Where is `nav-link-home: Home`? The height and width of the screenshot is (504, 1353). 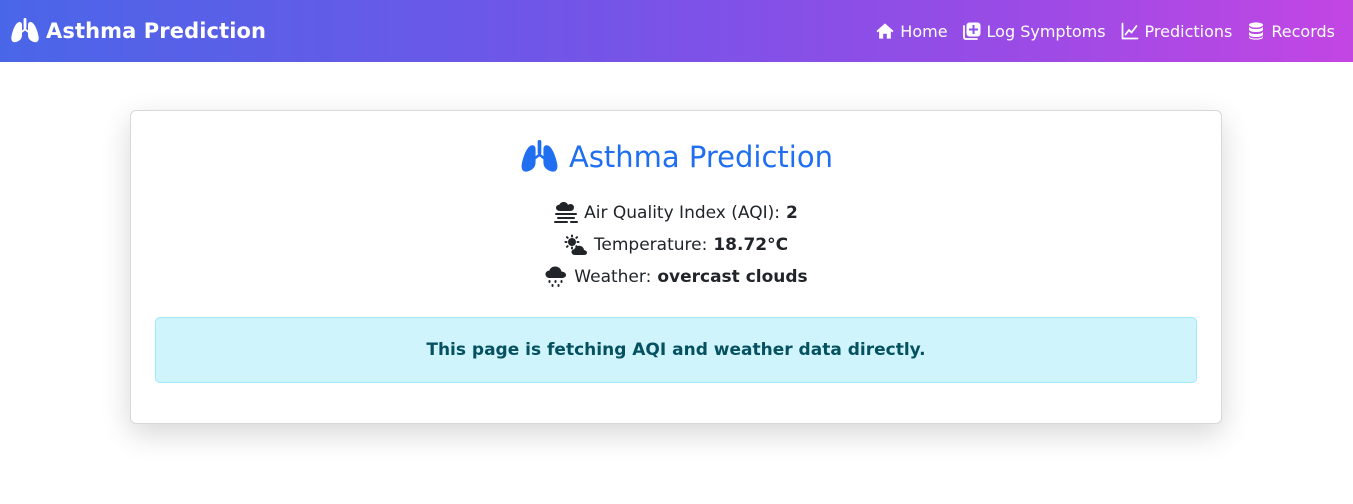 nav-link-home: Home is located at coordinates (912, 31).